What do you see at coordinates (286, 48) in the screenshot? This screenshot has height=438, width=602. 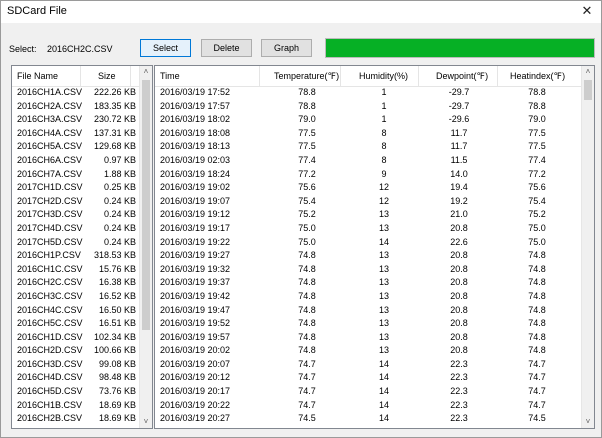 I see `graph-button: Graph` at bounding box center [286, 48].